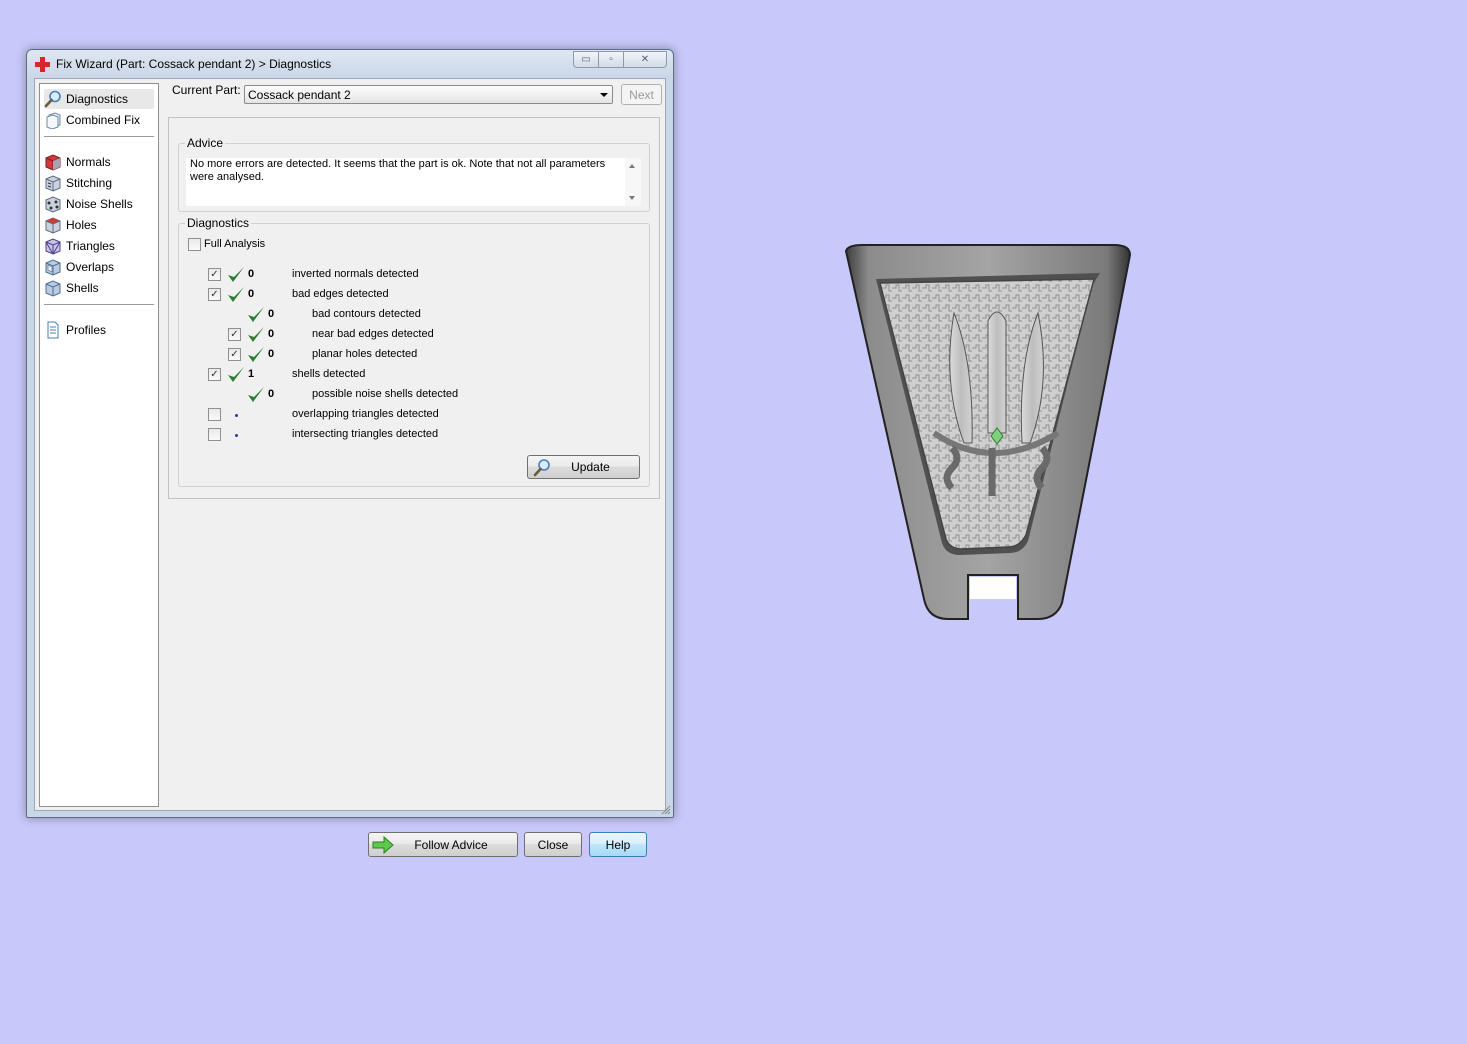 The height and width of the screenshot is (1044, 1467). I want to click on holes-cube-icon, so click(53, 225).